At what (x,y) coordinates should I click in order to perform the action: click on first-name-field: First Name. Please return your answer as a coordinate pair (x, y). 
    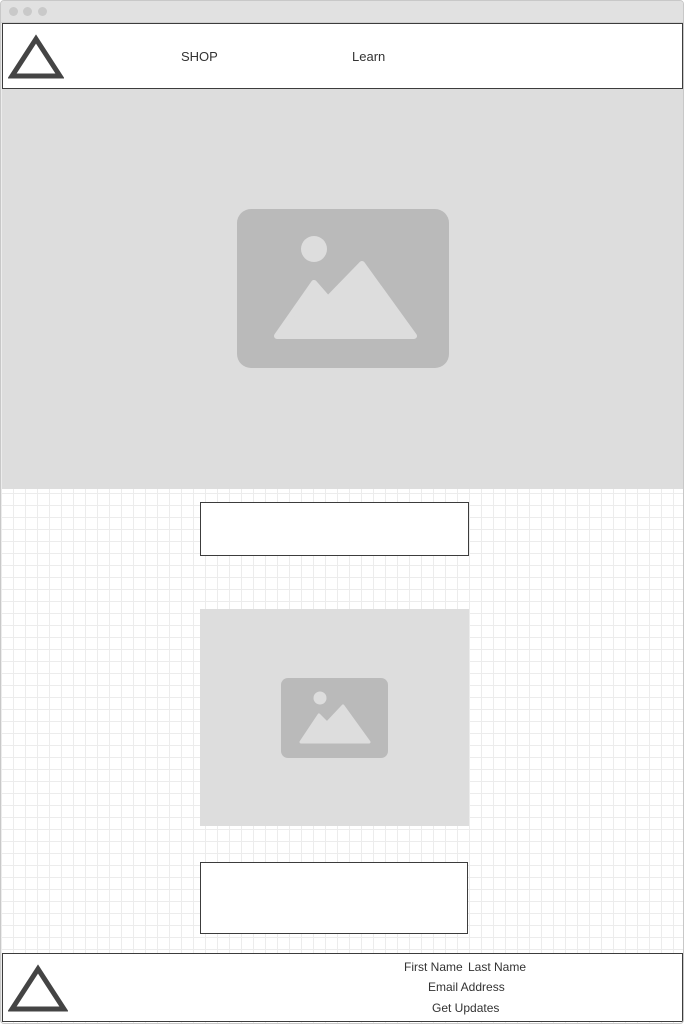
    Looking at the image, I should click on (433, 967).